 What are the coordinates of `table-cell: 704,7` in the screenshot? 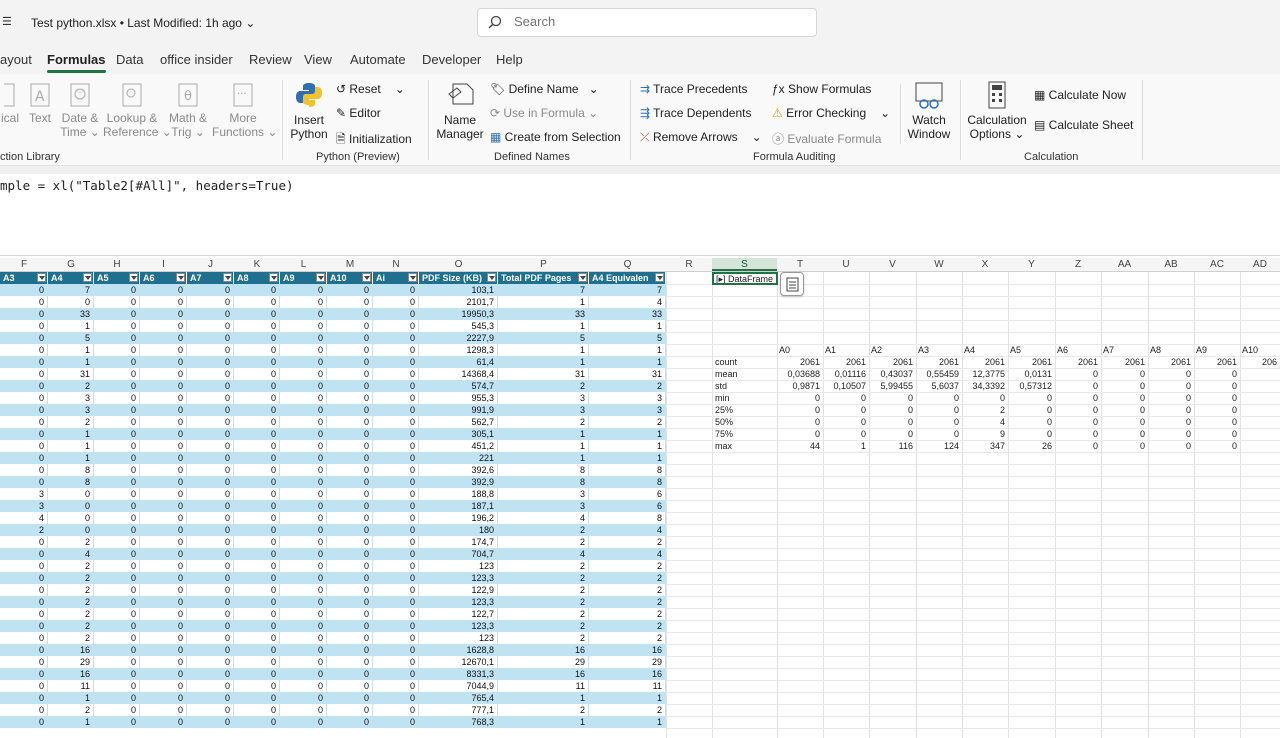 It's located at (458, 554).